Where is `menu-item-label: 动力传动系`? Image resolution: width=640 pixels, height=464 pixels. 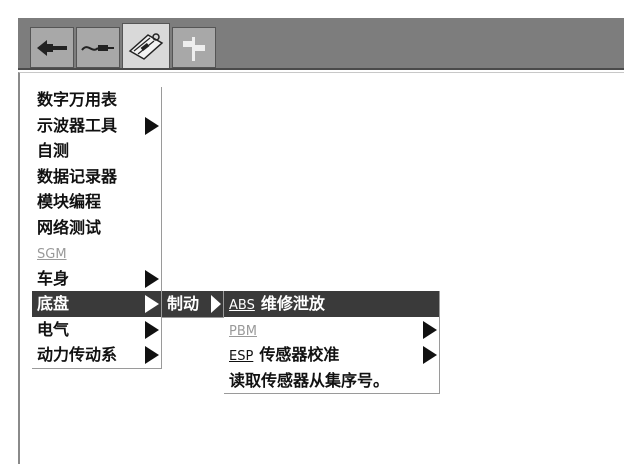 menu-item-label: 动力传动系 is located at coordinates (77, 354).